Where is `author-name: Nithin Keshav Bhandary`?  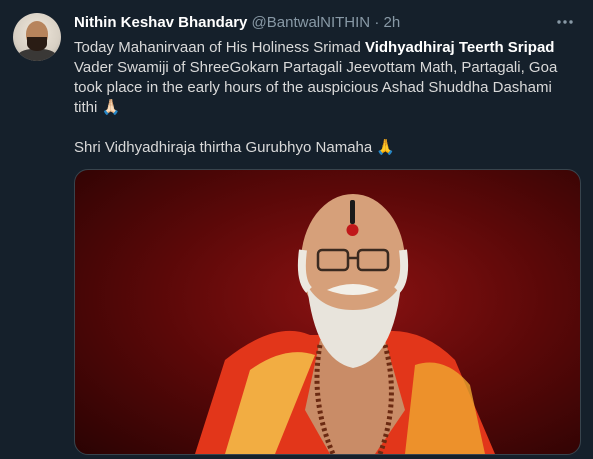
author-name: Nithin Keshav Bhandary is located at coordinates (160, 22).